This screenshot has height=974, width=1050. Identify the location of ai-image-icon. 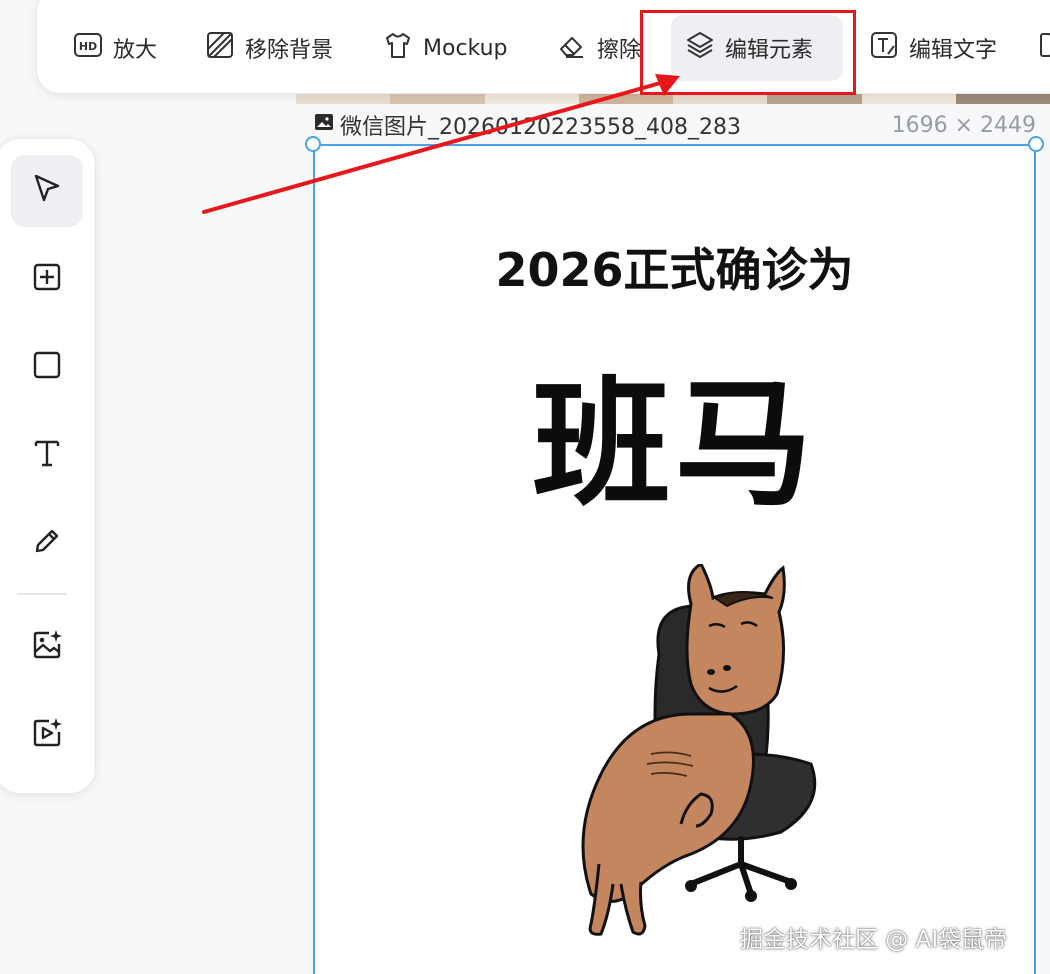
(47, 647).